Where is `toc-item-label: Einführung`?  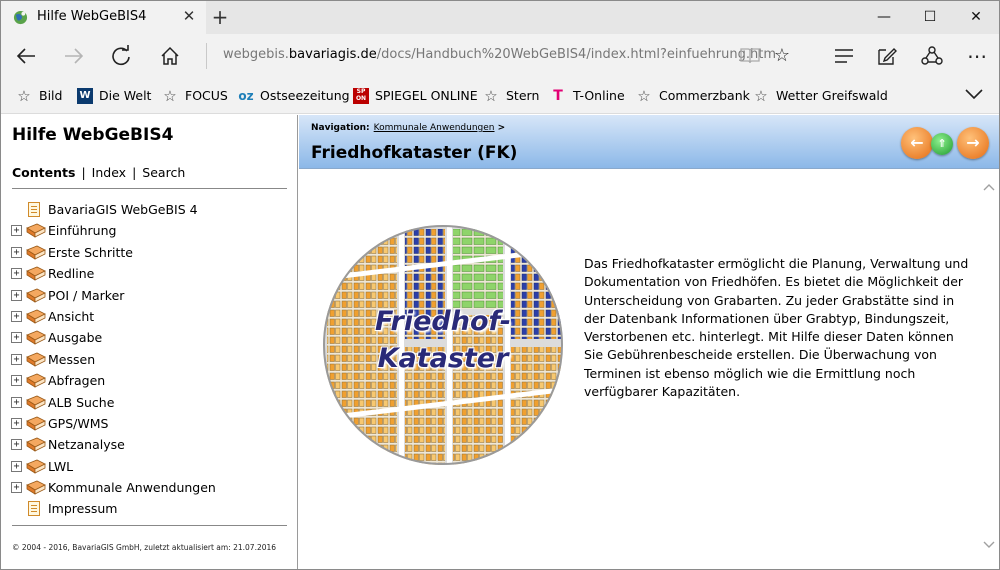 toc-item-label: Einführung is located at coordinates (82, 231).